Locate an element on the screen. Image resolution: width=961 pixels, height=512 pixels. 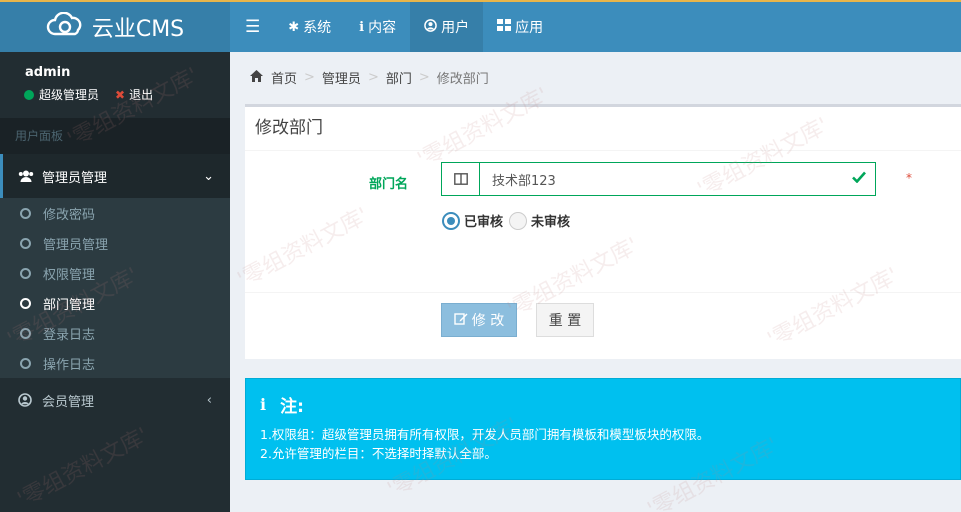
department-name-input is located at coordinates (677, 179).